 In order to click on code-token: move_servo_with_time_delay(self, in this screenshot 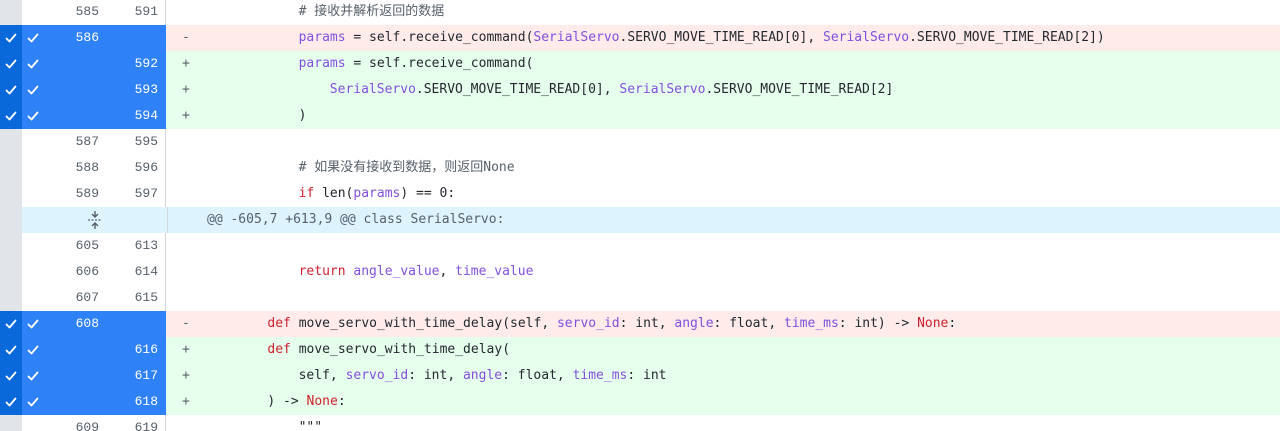, I will do `click(423, 323)`.